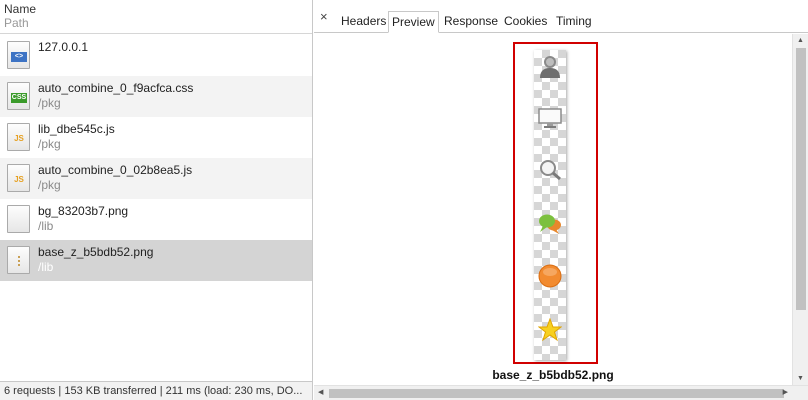 Image resolution: width=808 pixels, height=400 pixels. I want to click on html-file-icon: <>, so click(18, 55).